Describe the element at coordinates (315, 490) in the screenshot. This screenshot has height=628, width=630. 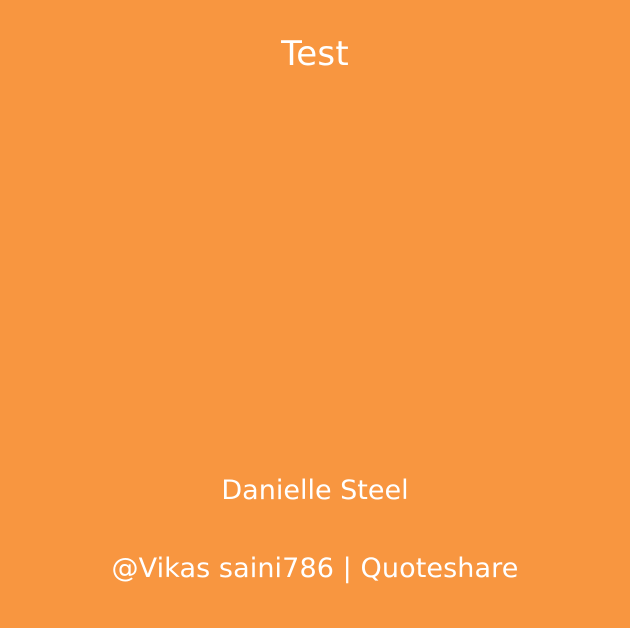
I see `quote-author: Danielle Steel` at that location.